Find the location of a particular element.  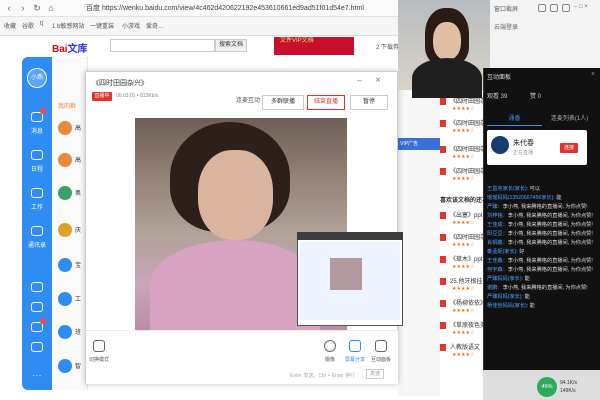

unread-badge is located at coordinates (43, 111).